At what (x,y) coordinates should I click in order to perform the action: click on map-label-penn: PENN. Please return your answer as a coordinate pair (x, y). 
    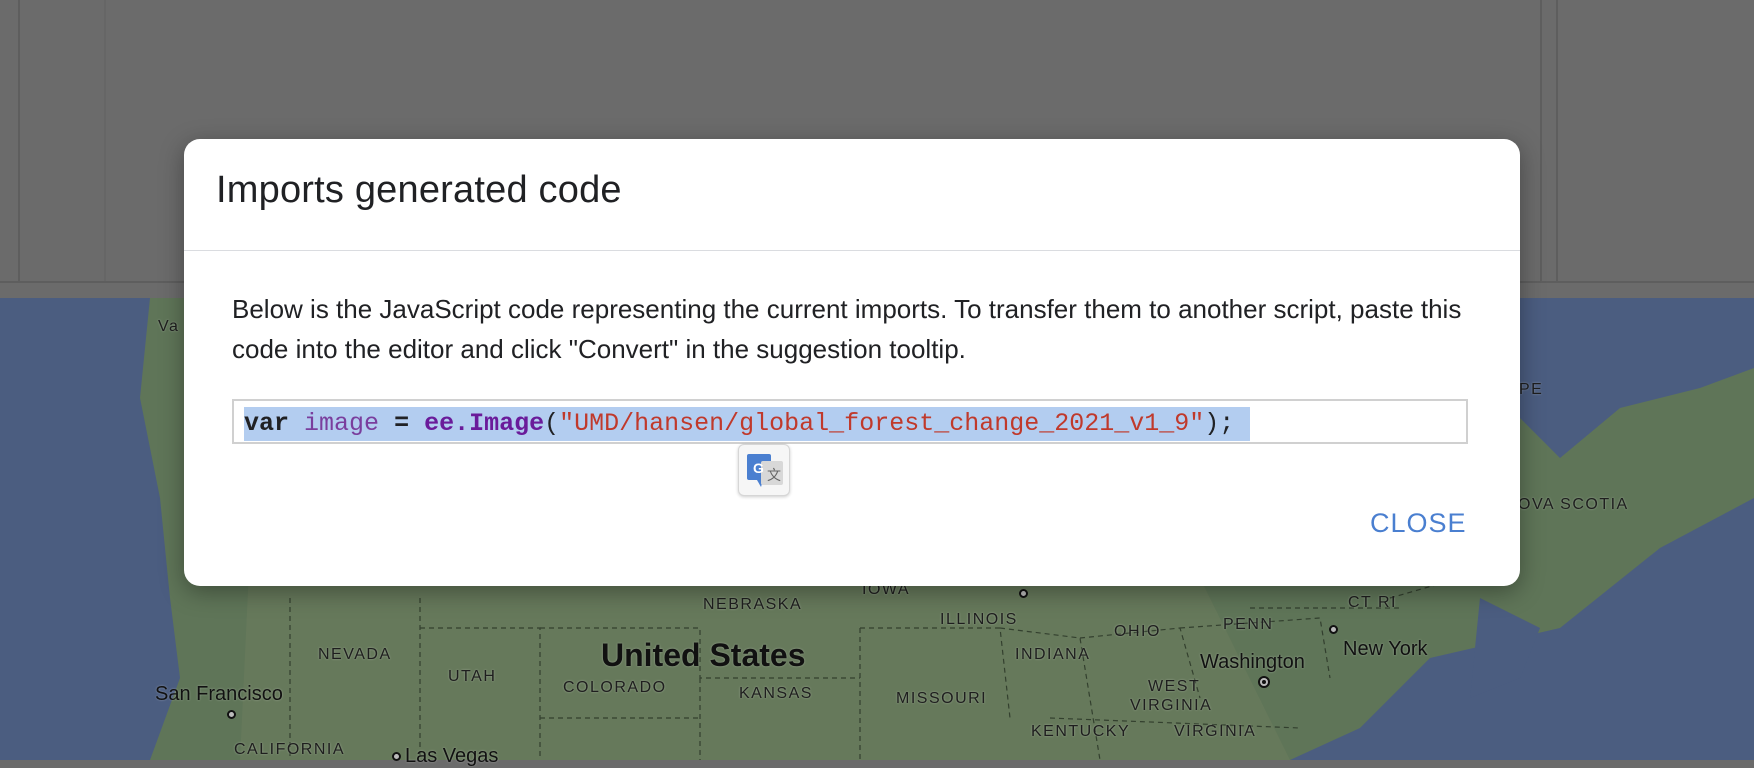
    Looking at the image, I should click on (1248, 624).